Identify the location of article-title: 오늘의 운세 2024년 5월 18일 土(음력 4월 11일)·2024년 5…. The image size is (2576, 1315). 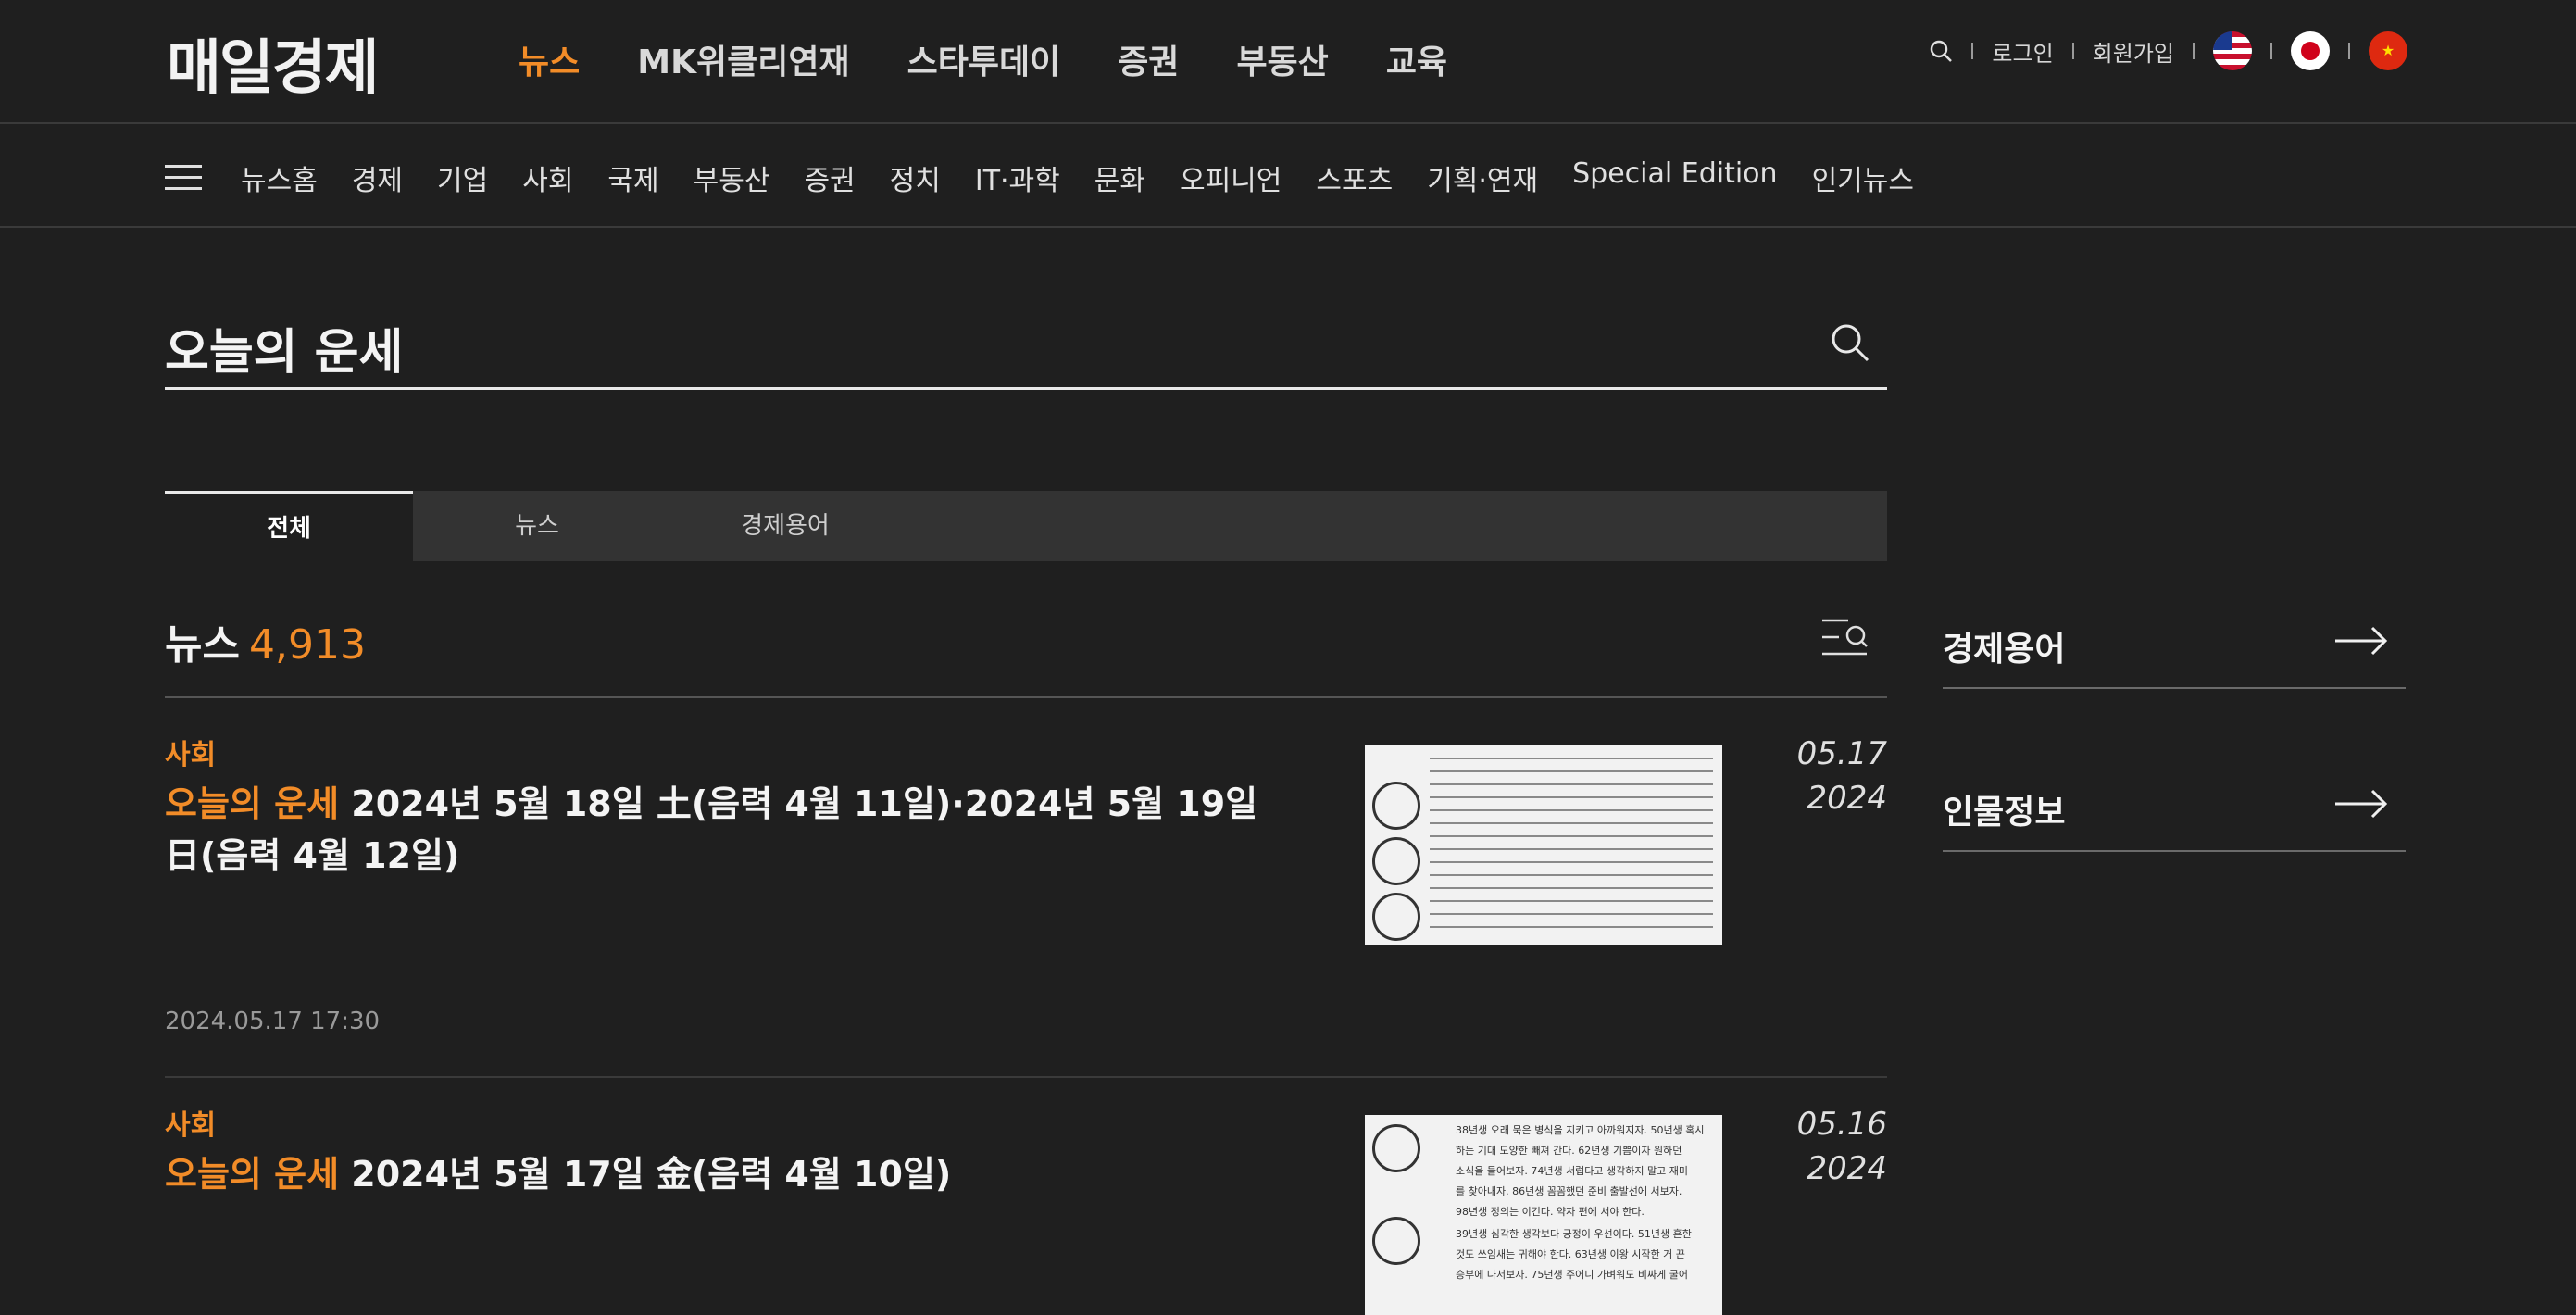
(730, 830).